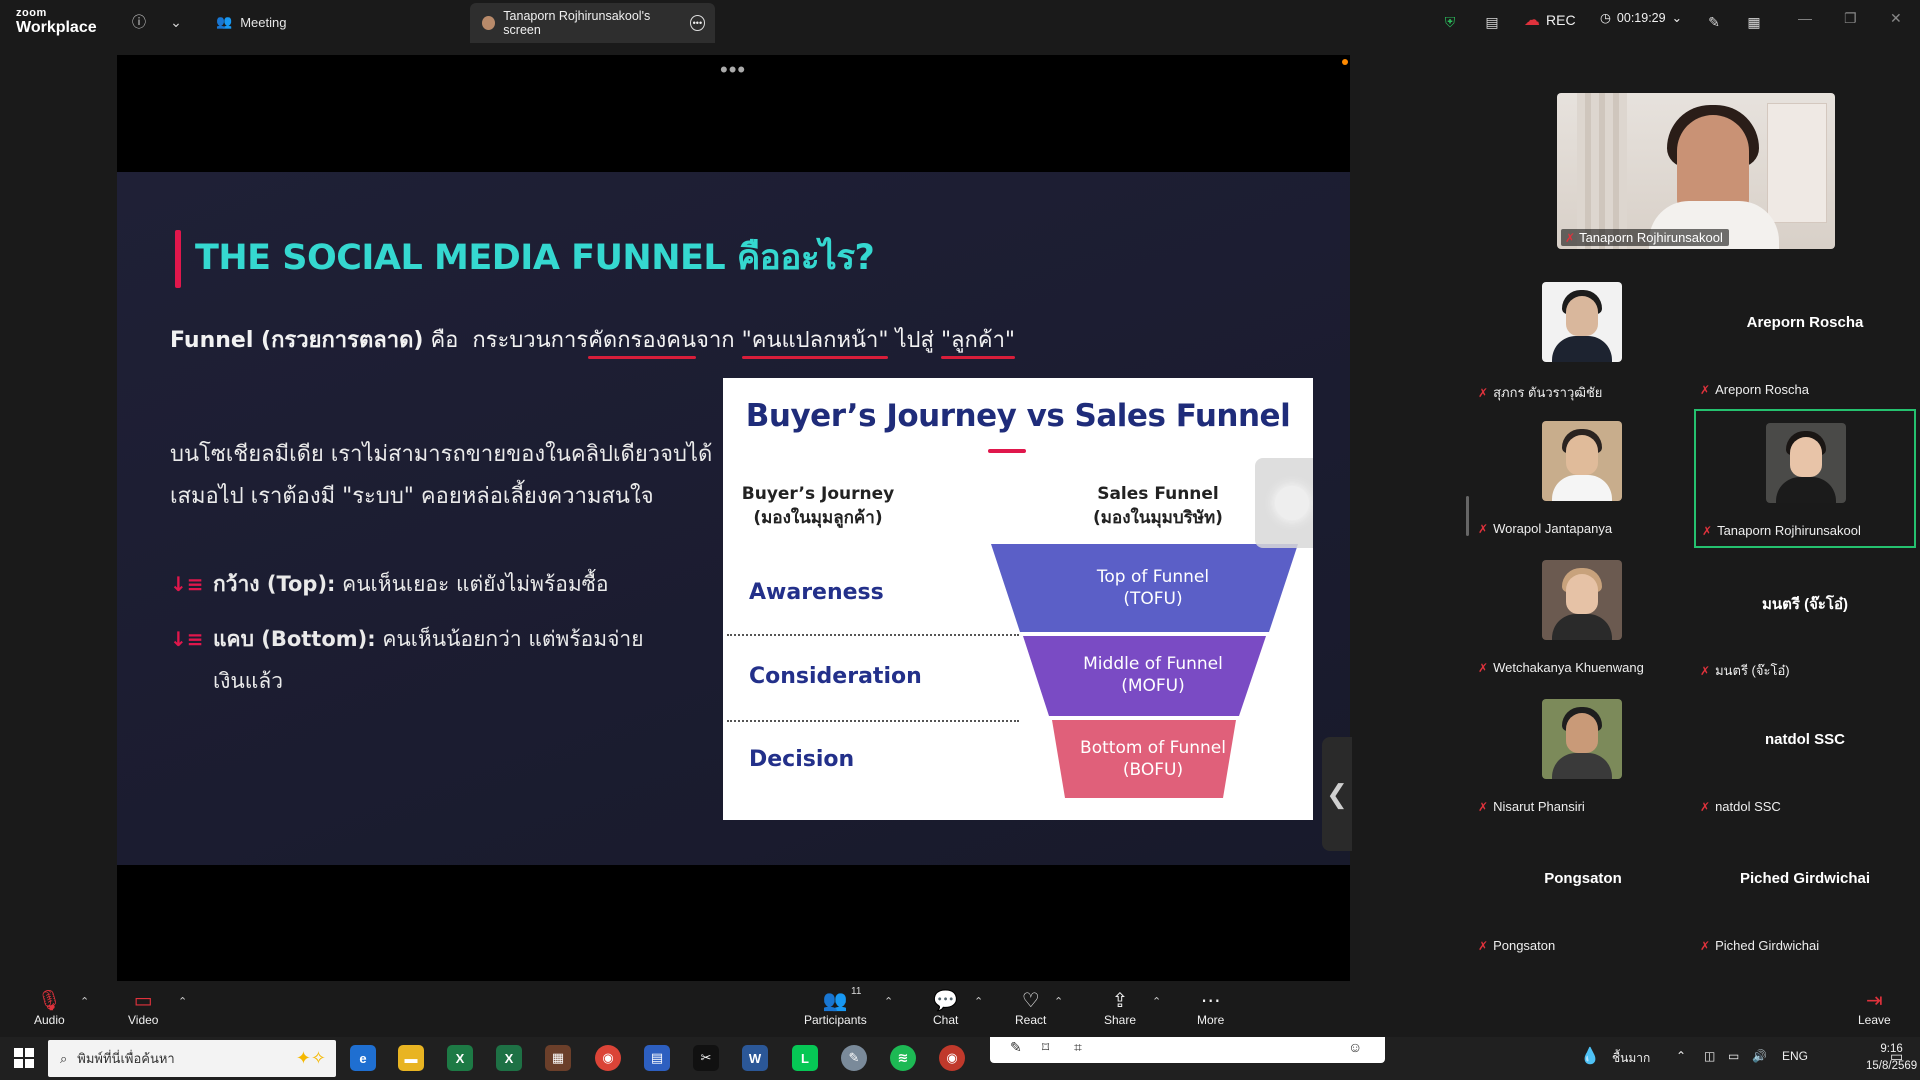  Describe the element at coordinates (1492, 22) in the screenshot. I see `notes-icon: ▤` at that location.